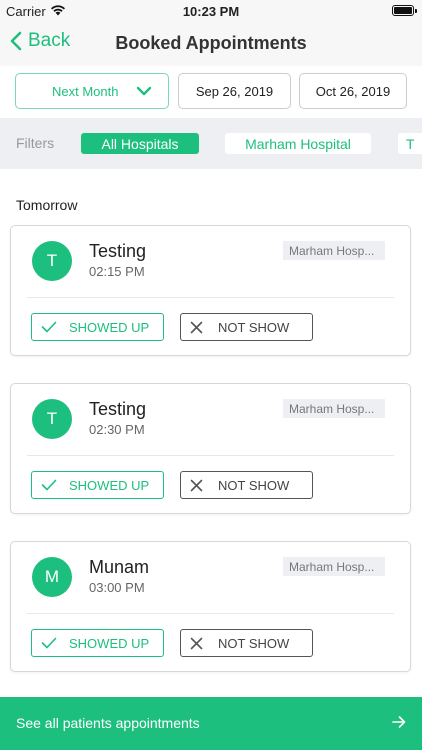  I want to click on status-right, so click(404, 10).